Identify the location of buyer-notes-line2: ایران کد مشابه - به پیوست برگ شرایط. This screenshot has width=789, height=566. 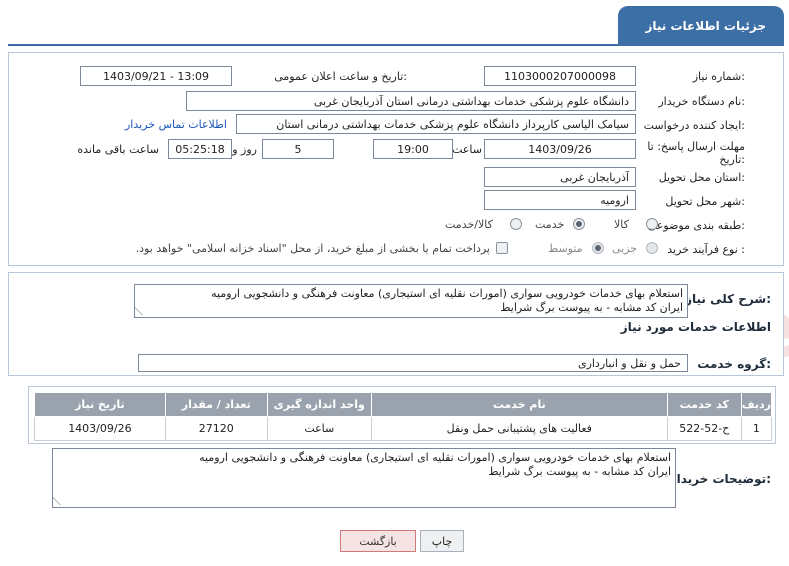
(579, 471).